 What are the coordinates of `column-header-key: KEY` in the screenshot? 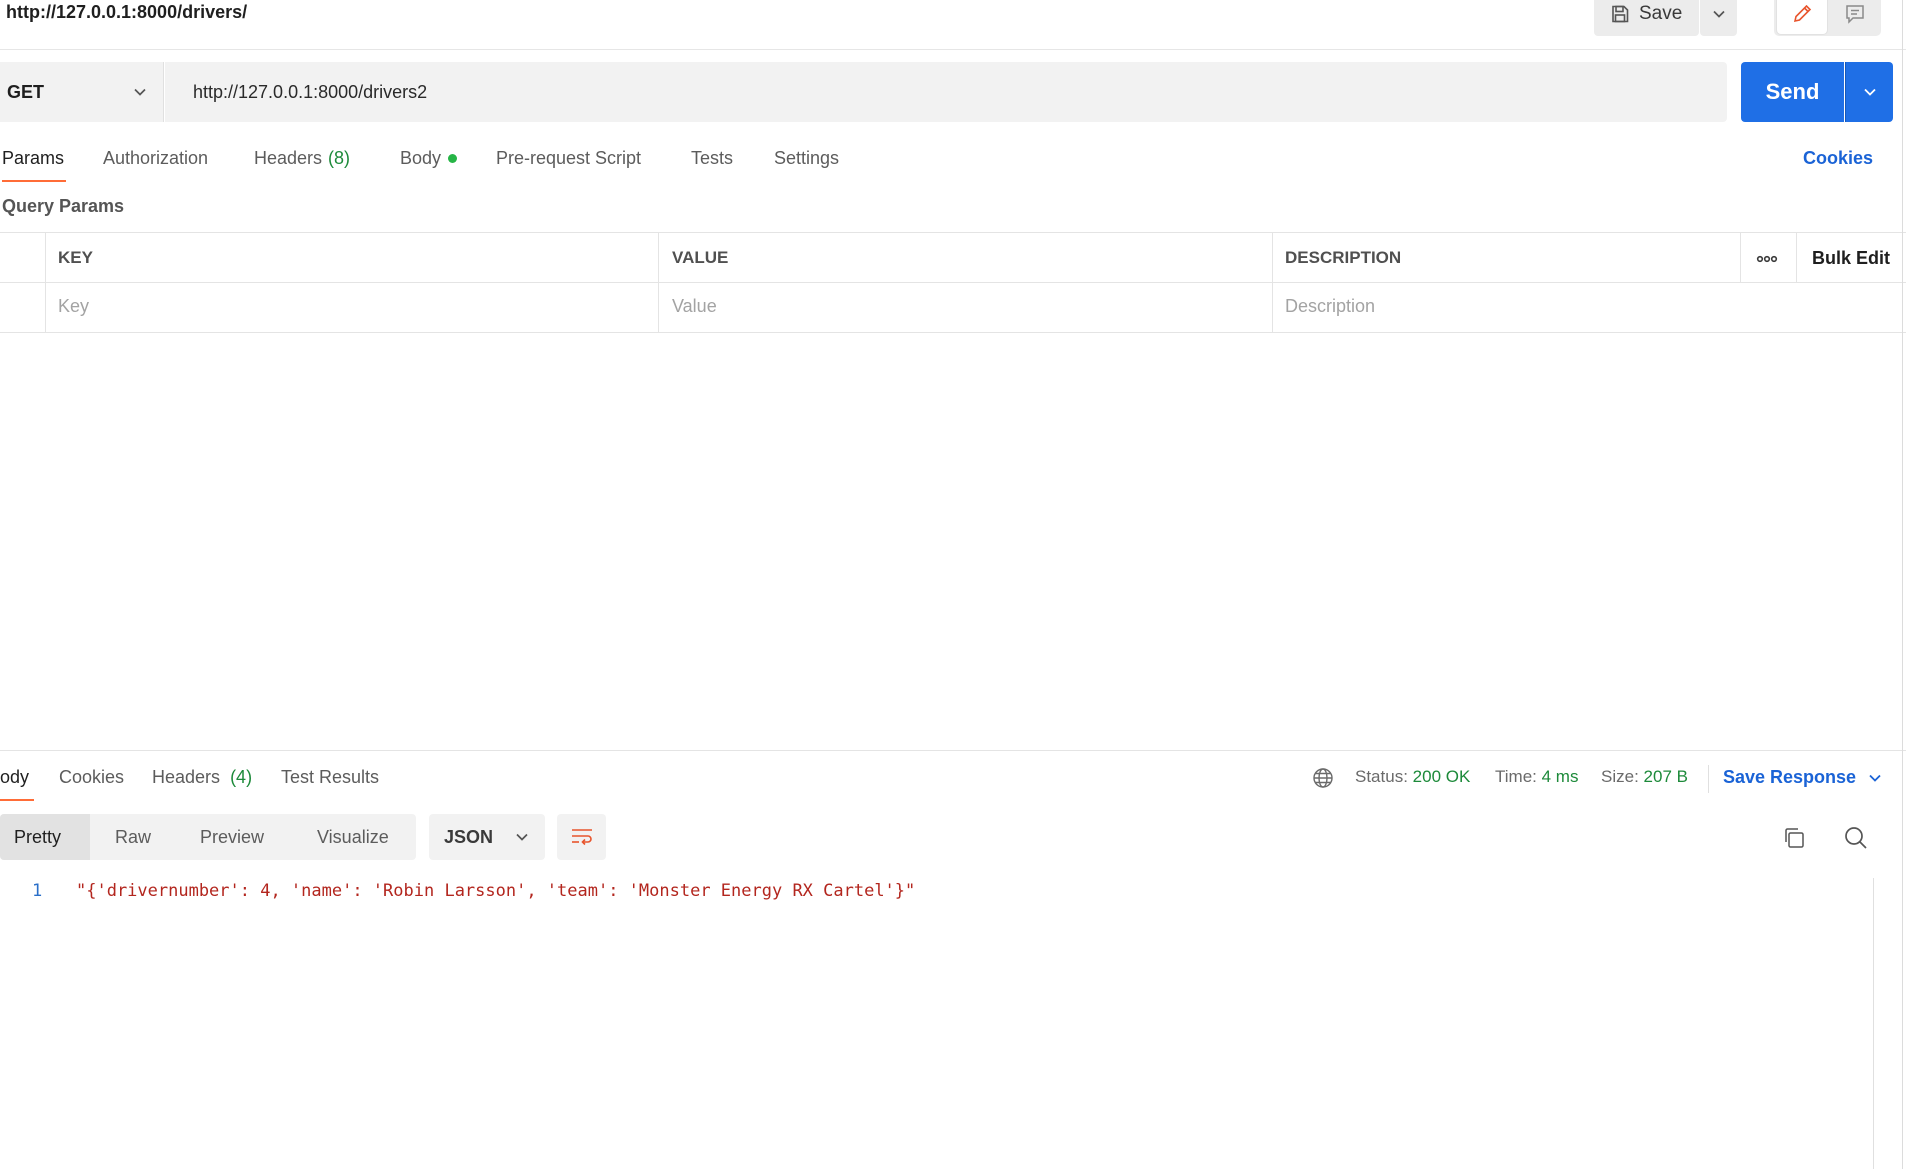 It's located at (75, 257).